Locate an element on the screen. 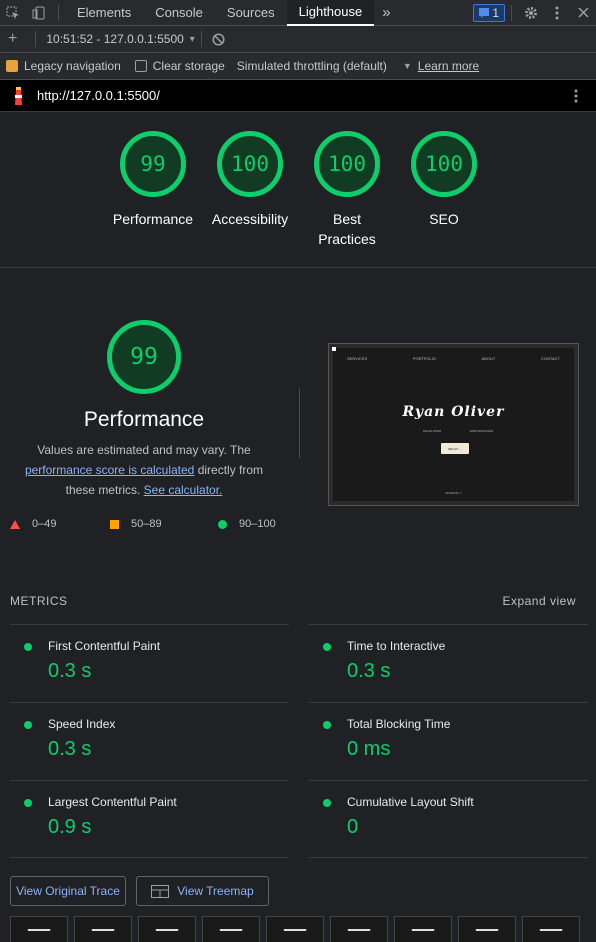  device-toggle-icon is located at coordinates (39, 13).